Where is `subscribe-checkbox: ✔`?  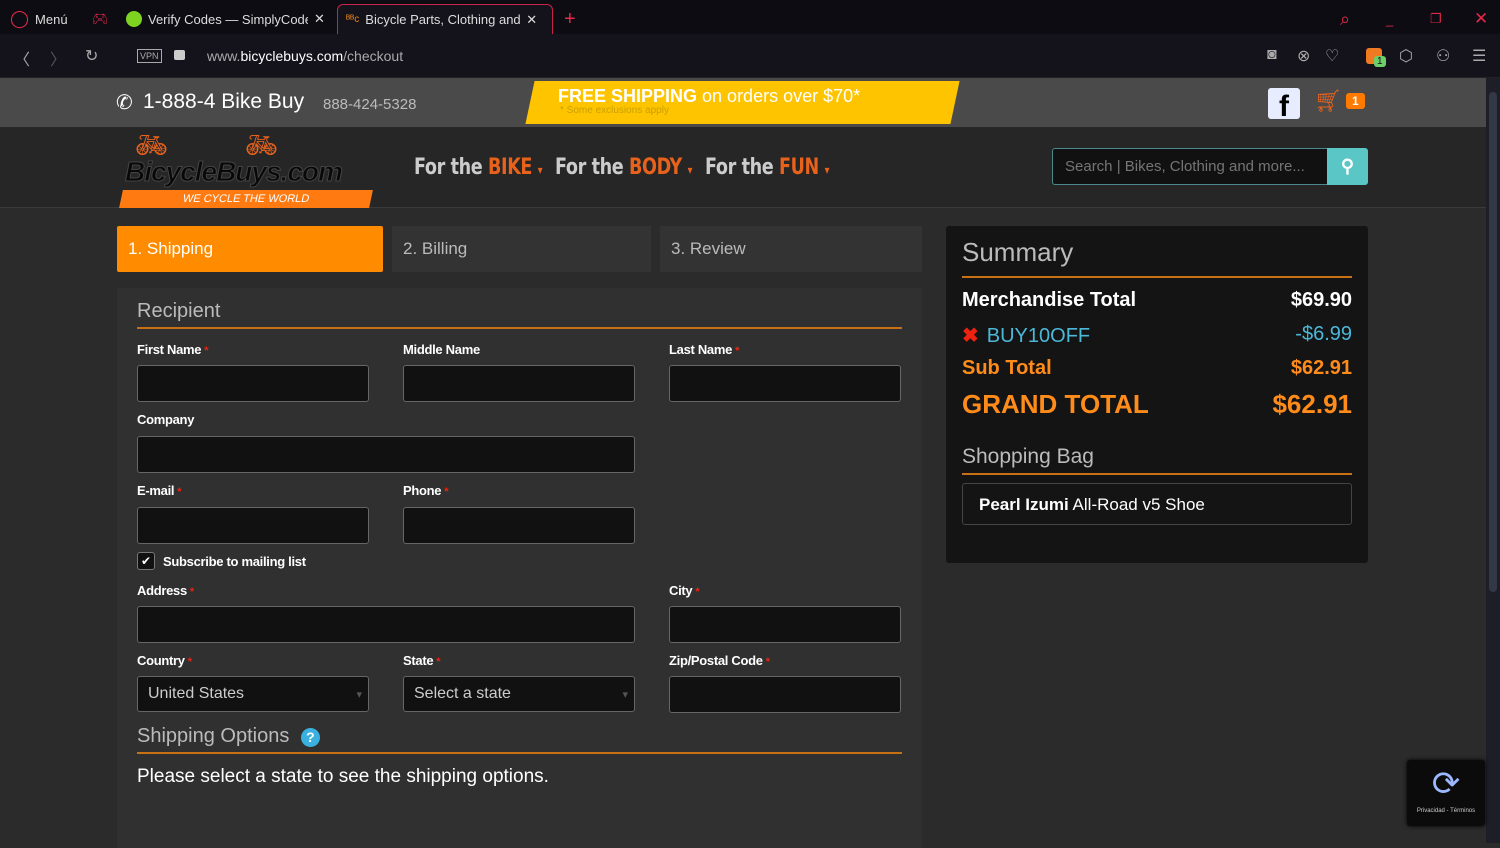
subscribe-checkbox: ✔ is located at coordinates (146, 561).